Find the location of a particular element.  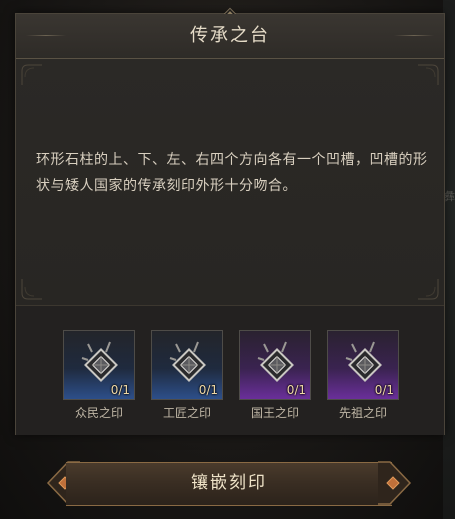

slot-label: 先祖之印 is located at coordinates (362, 413).